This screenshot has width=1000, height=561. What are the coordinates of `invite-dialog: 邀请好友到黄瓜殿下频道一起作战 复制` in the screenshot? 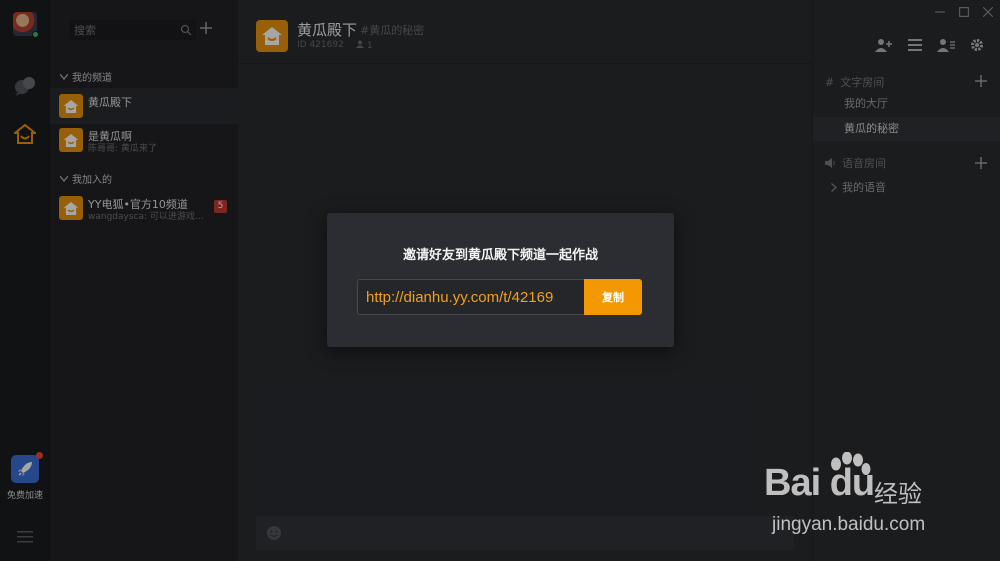 It's located at (500, 280).